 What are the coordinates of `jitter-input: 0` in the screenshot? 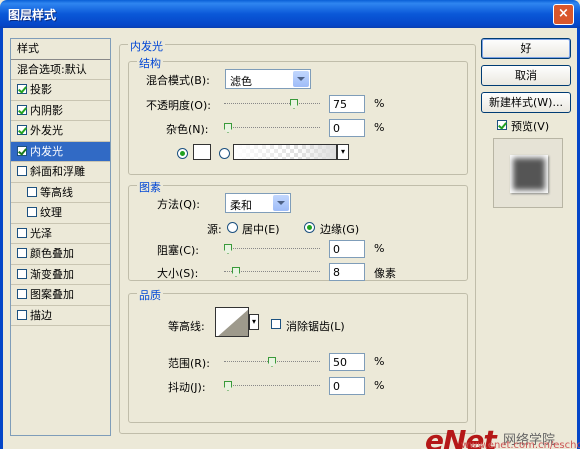 It's located at (347, 386).